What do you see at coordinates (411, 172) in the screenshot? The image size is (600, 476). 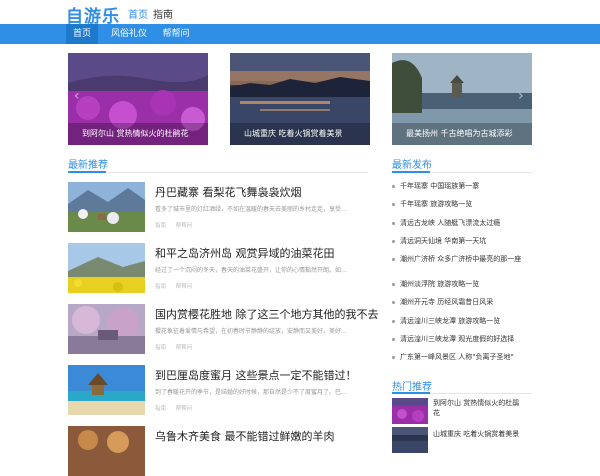 I see `releases-title-underline` at bounding box center [411, 172].